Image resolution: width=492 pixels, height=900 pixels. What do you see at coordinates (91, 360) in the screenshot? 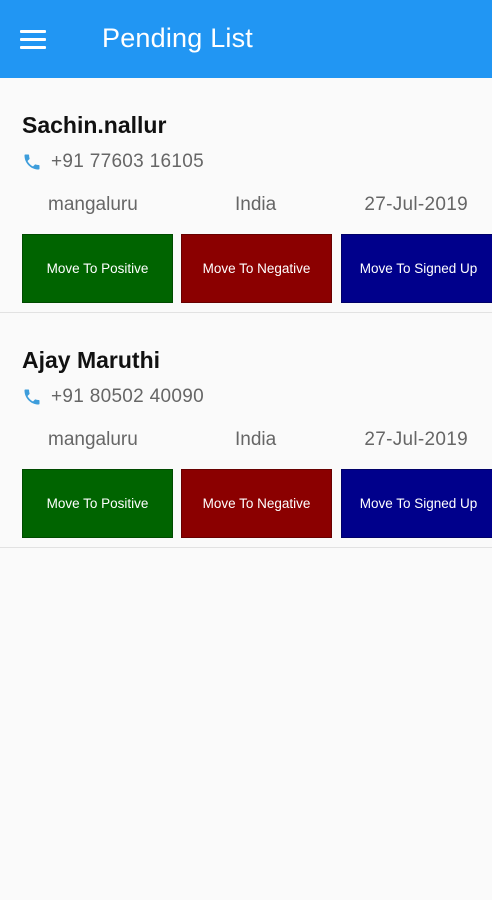
I see `lead-name: Ajay Maruthi` at bounding box center [91, 360].